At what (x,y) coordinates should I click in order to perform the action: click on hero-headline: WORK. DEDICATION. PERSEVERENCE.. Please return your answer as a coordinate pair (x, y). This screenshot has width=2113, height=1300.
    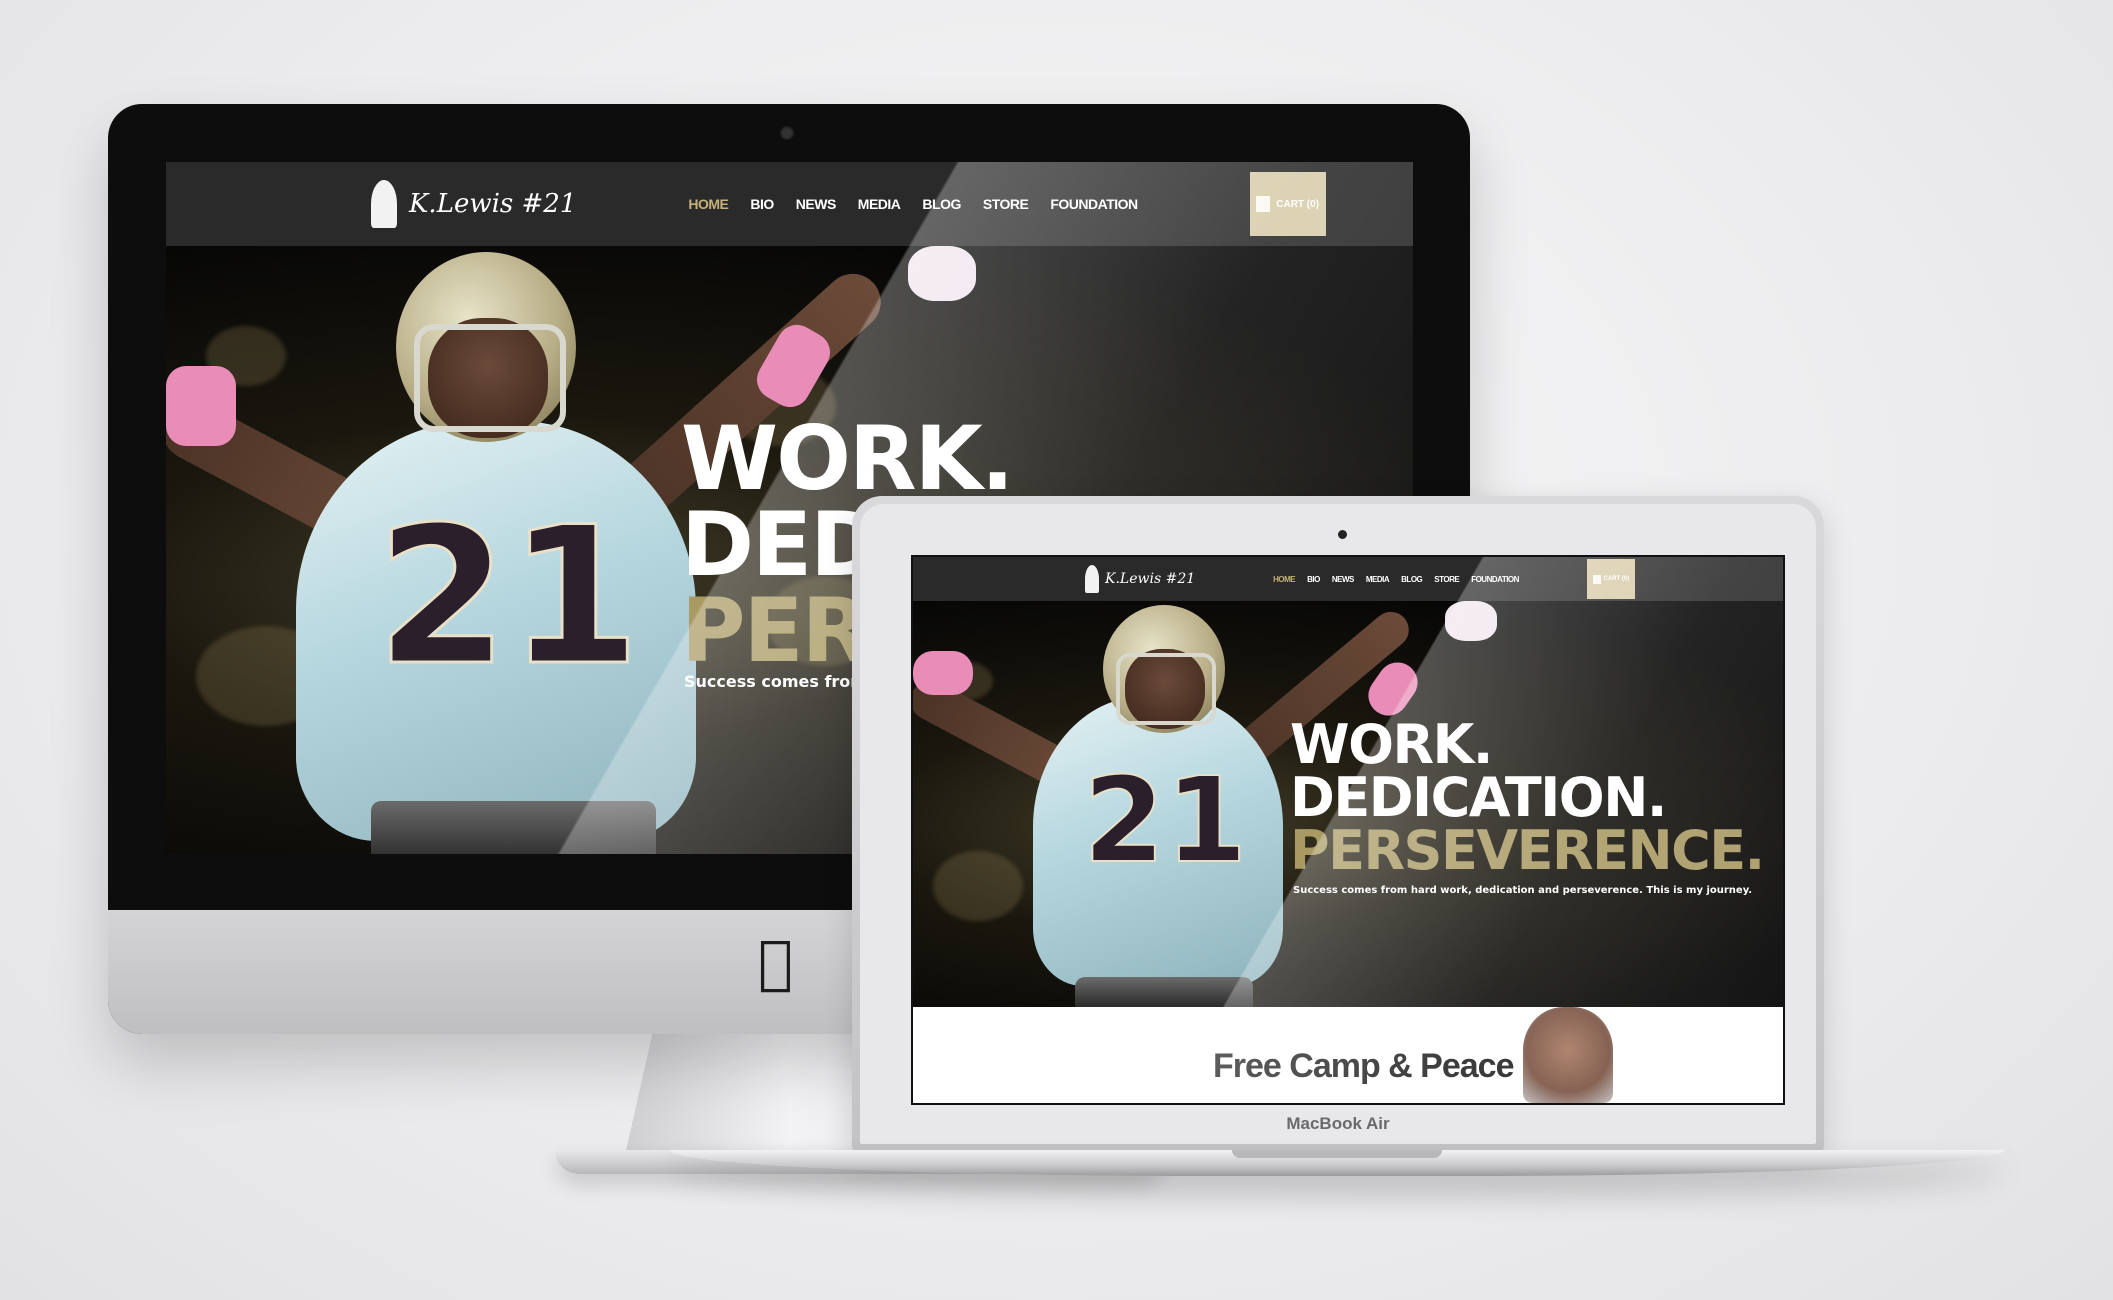
    Looking at the image, I should click on (1527, 797).